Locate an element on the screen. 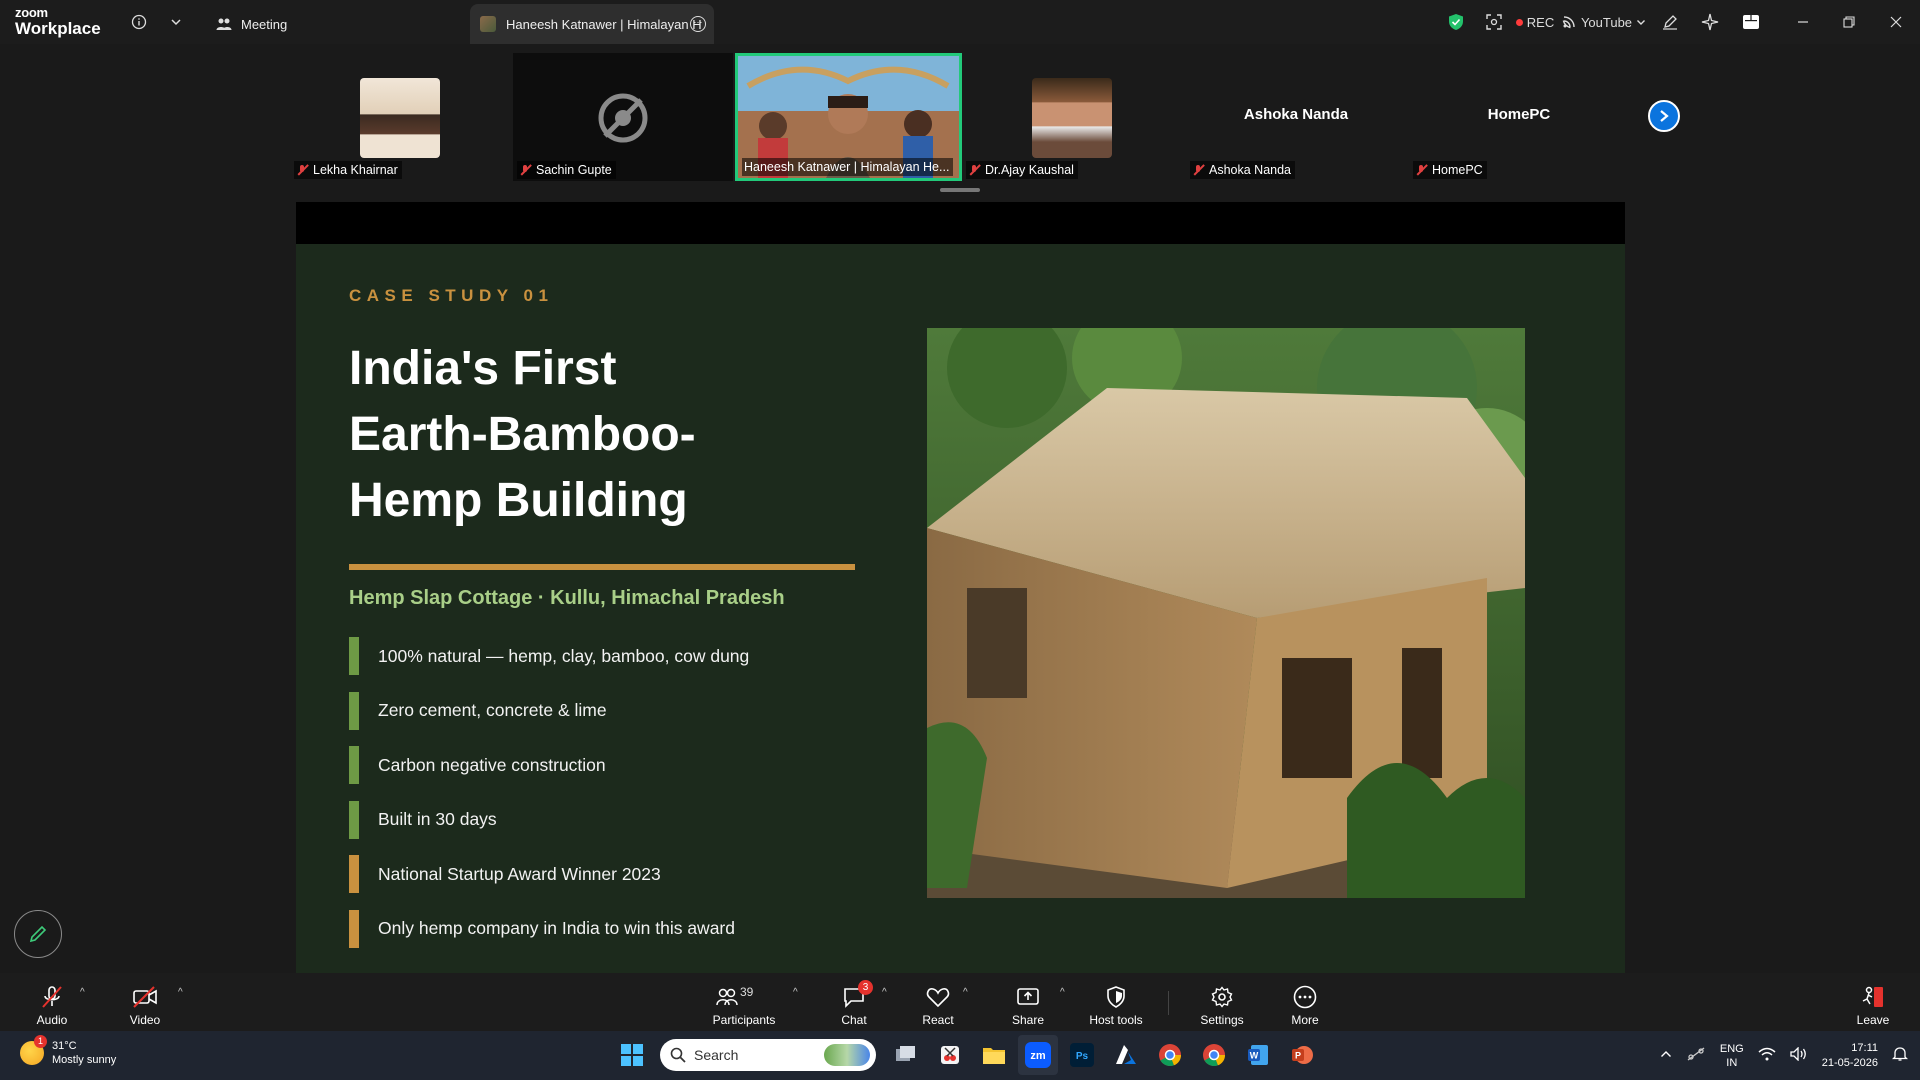 The image size is (1920, 1080). participants-button: 39 Participants is located at coordinates (744, 1002).